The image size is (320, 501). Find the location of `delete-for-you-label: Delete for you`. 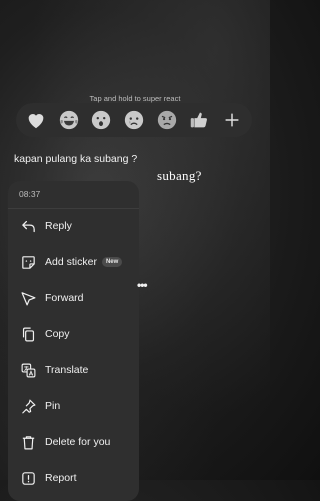

delete-for-you-label: Delete for you is located at coordinates (78, 442).